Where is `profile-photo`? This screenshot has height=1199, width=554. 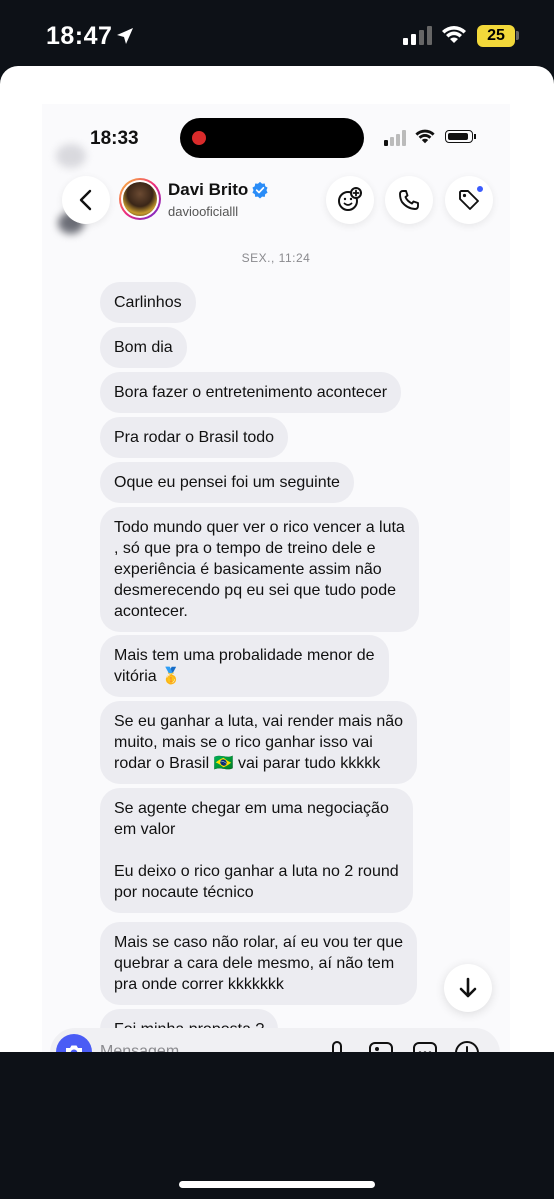
profile-photo is located at coordinates (140, 199).